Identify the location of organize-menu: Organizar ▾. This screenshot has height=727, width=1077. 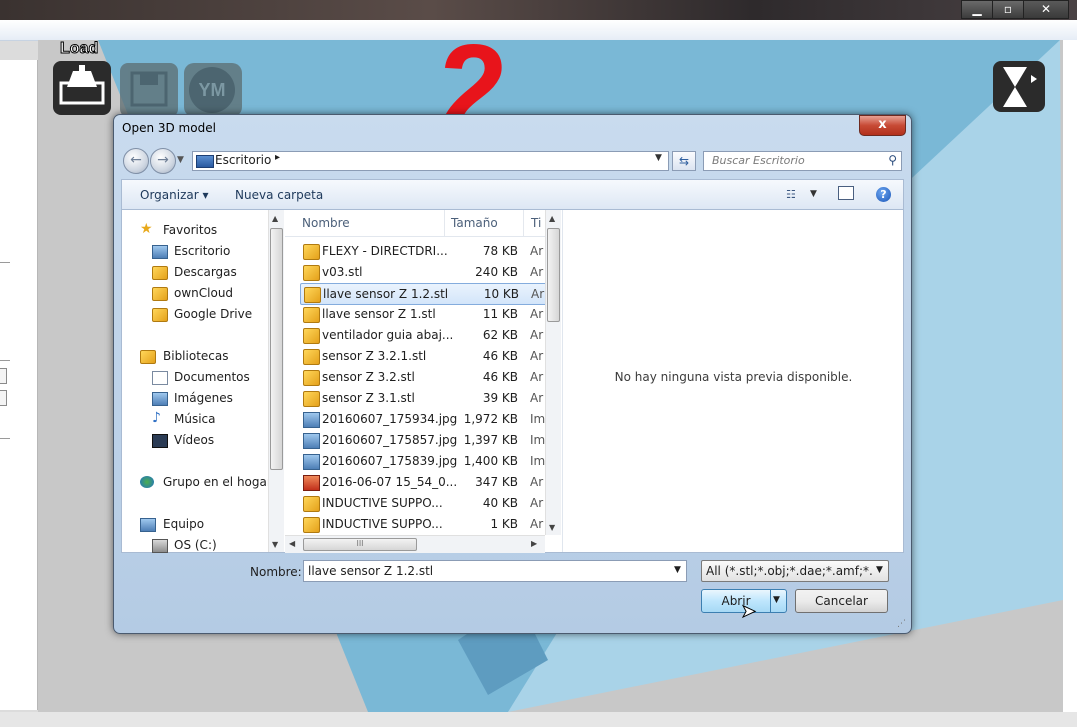
(174, 195).